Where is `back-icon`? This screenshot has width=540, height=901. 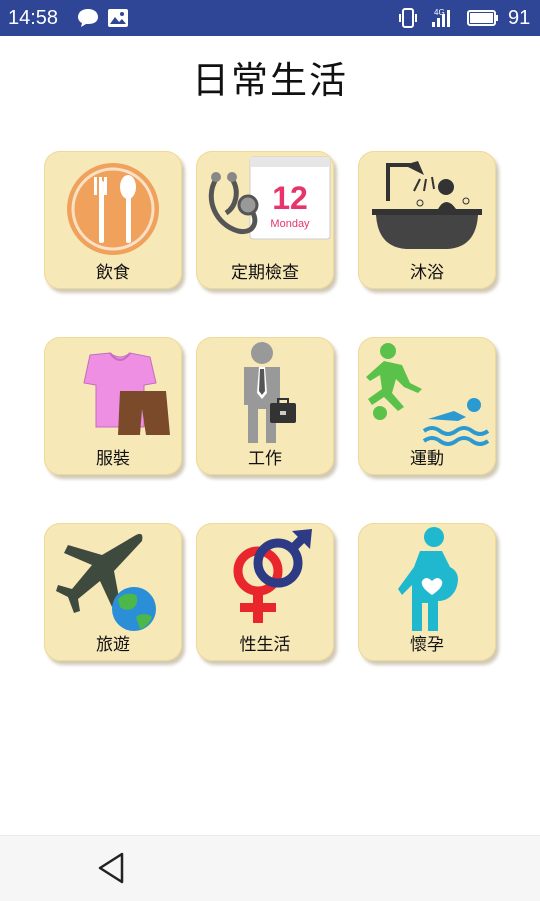 back-icon is located at coordinates (112, 868).